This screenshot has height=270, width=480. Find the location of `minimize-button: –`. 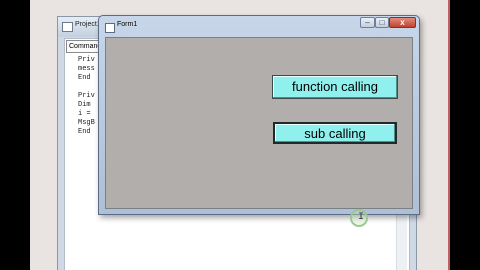

minimize-button: – is located at coordinates (367, 22).